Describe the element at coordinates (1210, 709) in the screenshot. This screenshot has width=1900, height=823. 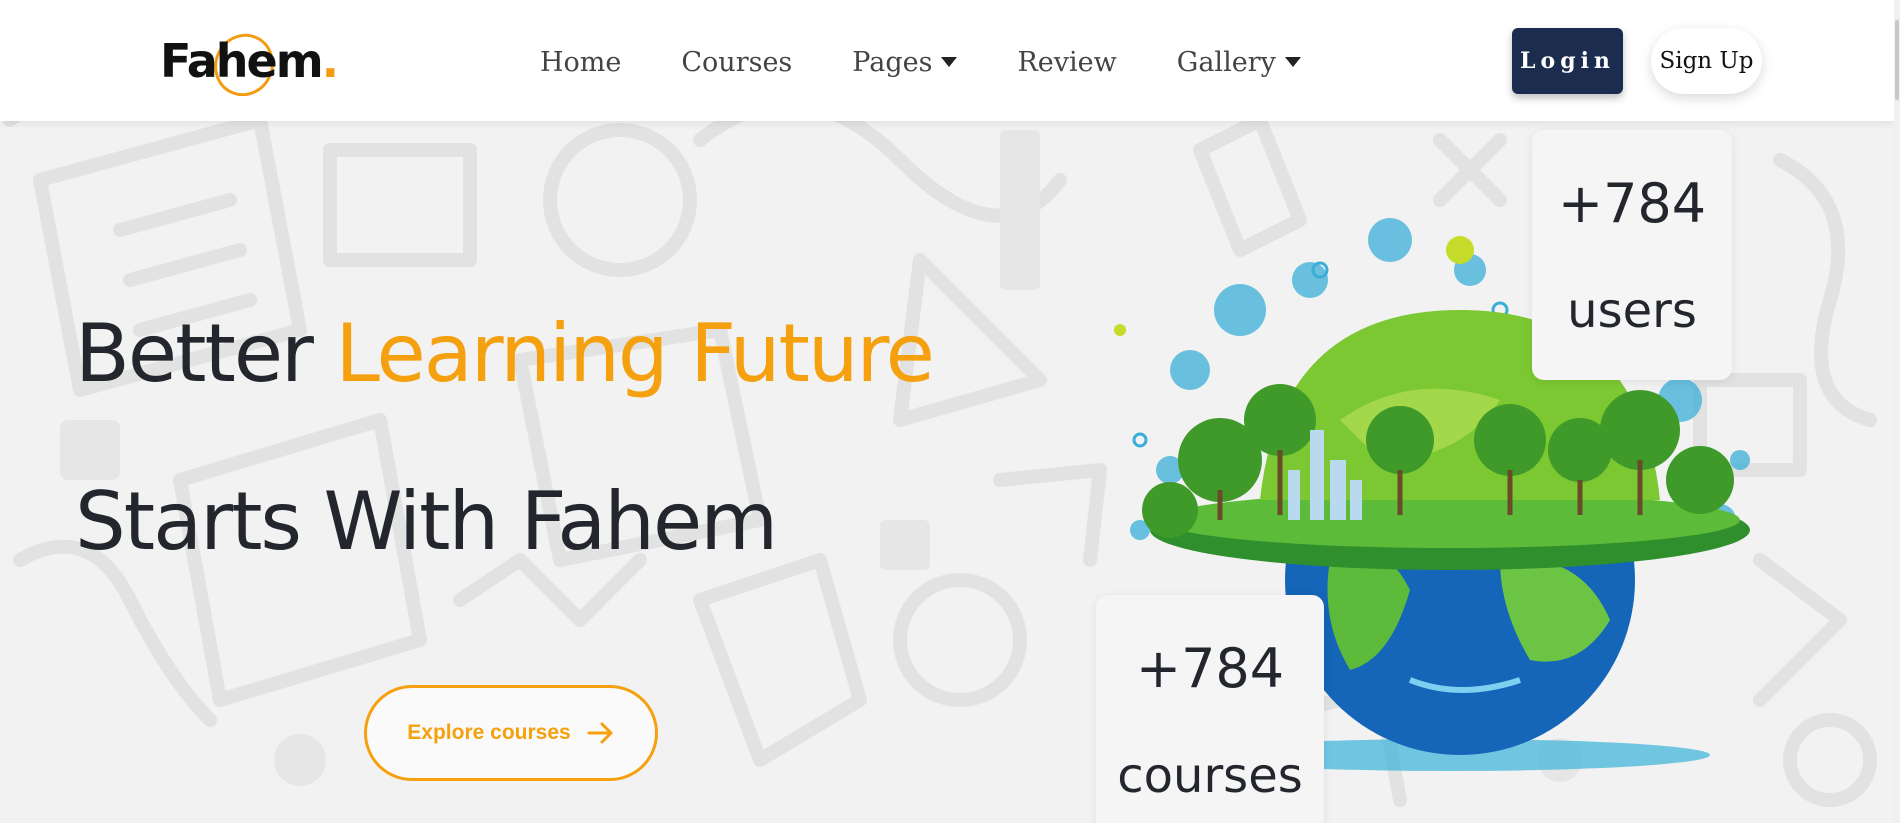
I see `stat-card-courses: +784 courses` at that location.